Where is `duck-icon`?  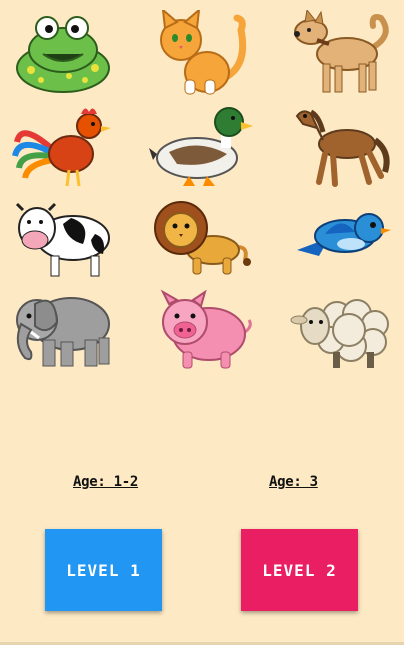 duck-icon is located at coordinates (201, 145).